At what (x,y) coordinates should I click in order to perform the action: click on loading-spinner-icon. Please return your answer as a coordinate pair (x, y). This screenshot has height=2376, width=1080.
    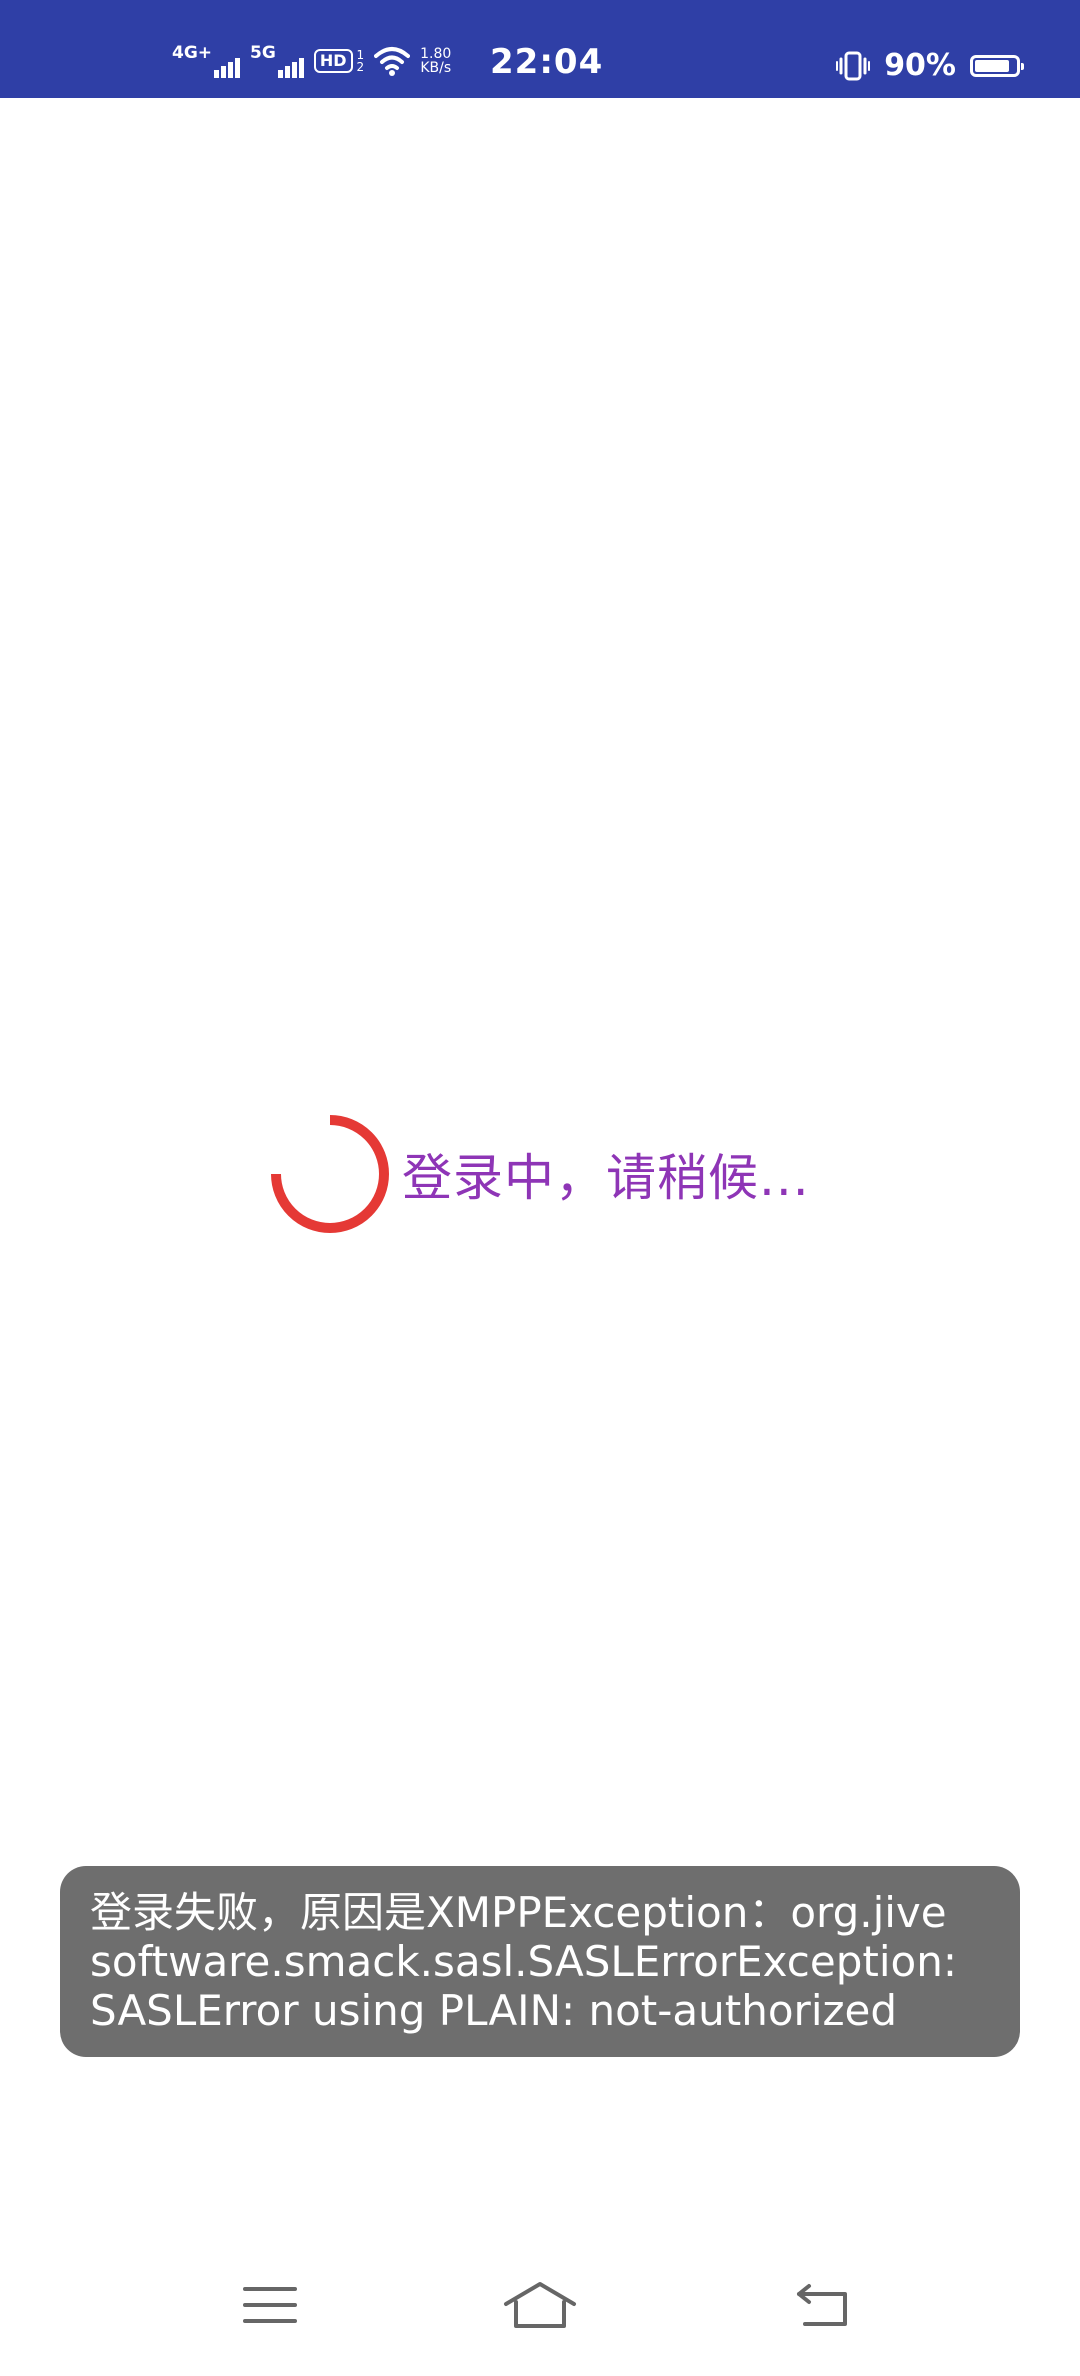
    Looking at the image, I should click on (330, 1174).